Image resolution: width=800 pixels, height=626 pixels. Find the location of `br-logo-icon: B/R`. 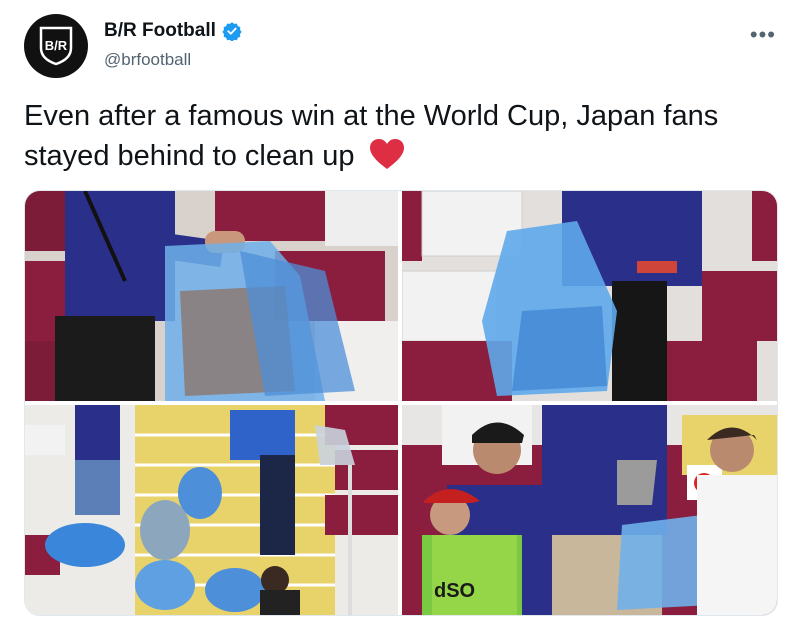

br-logo-icon: B/R is located at coordinates (56, 46).